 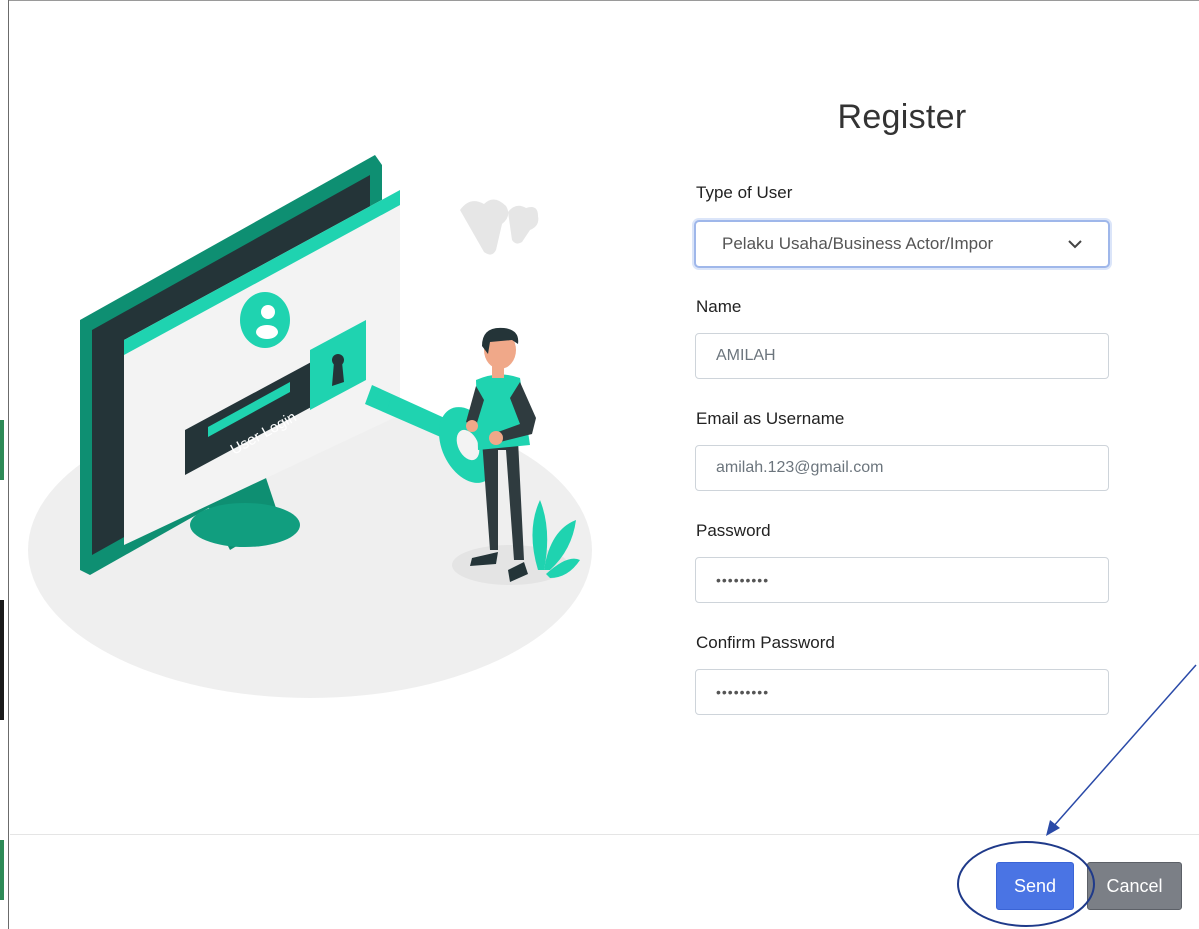 What do you see at coordinates (1068, 244) in the screenshot?
I see `chevron-down-icon` at bounding box center [1068, 244].